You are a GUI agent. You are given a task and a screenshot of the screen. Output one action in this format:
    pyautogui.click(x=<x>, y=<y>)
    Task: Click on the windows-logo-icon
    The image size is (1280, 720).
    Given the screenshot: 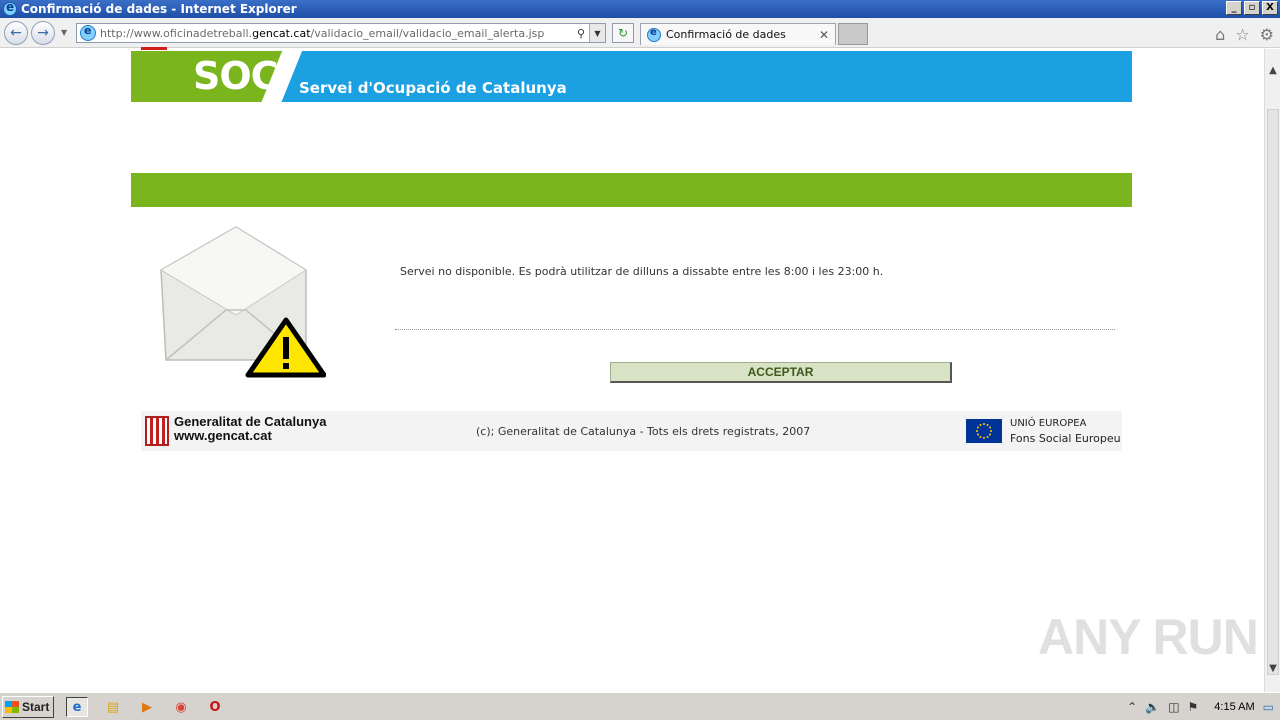 What is the action you would take?
    pyautogui.click(x=12, y=707)
    